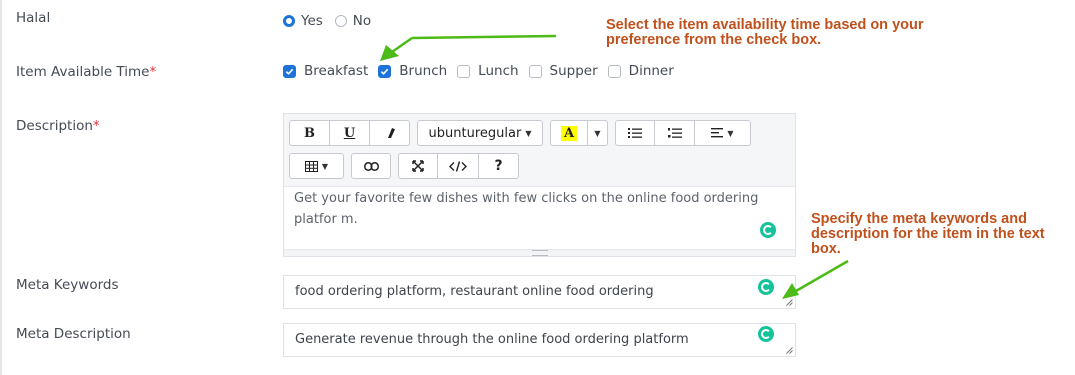 The height and width of the screenshot is (375, 1075). Describe the element at coordinates (333, 21) in the screenshot. I see `halal-radio-group: Yes No` at that location.